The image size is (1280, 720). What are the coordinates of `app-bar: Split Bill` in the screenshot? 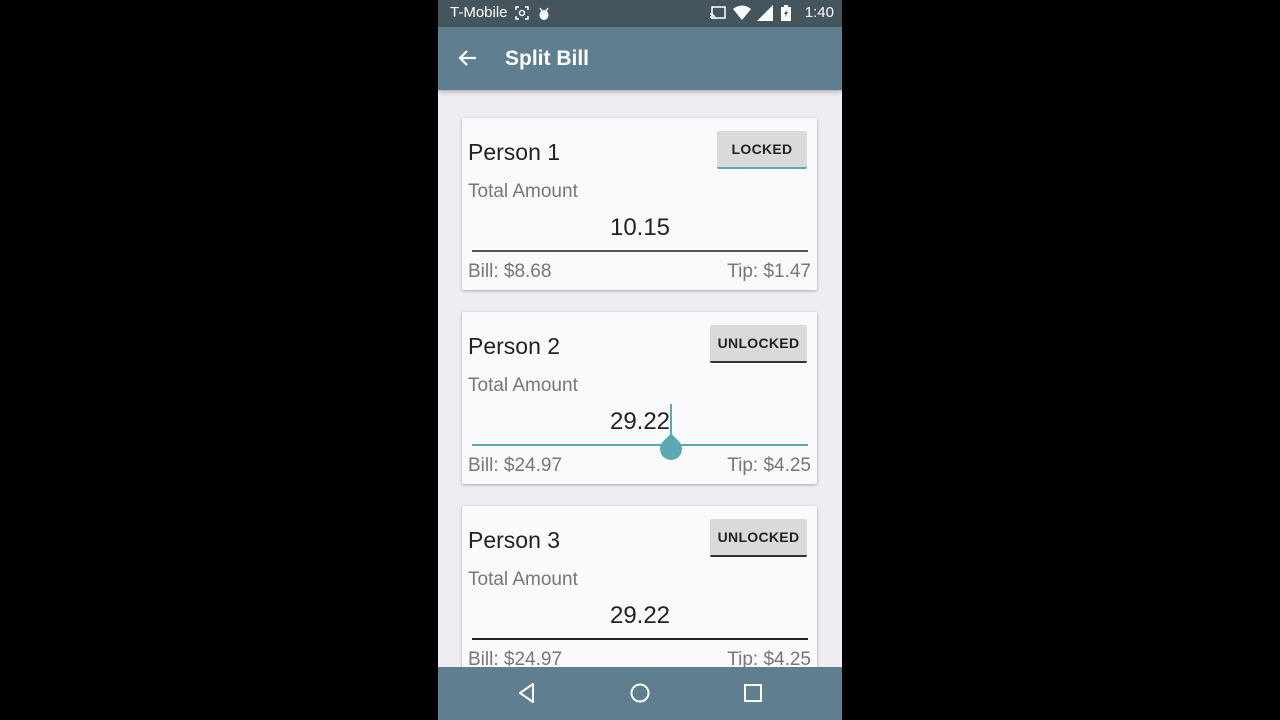 It's located at (640, 58).